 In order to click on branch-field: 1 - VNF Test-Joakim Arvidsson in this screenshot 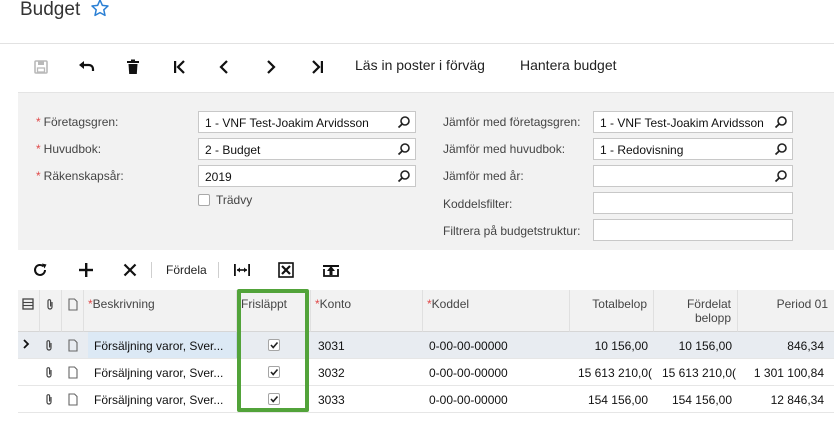, I will do `click(307, 122)`.